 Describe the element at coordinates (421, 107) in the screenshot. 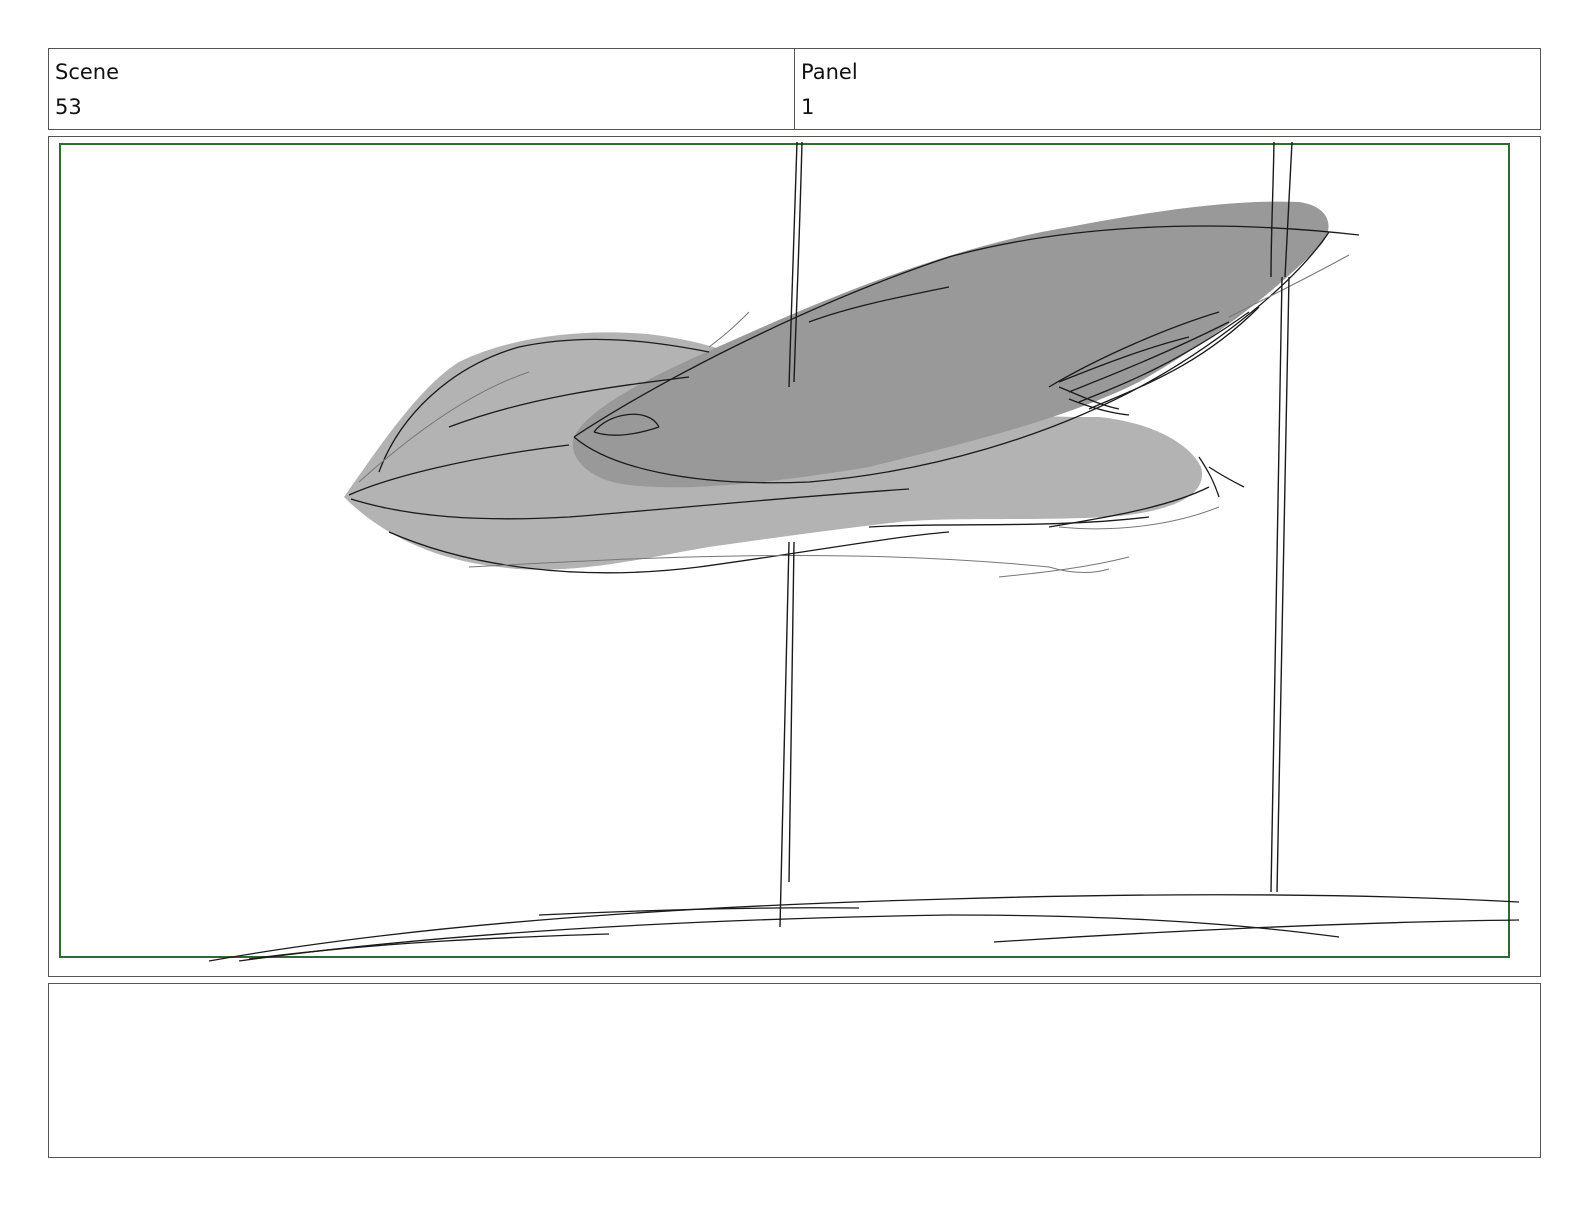

I see `scene-number: 53` at that location.